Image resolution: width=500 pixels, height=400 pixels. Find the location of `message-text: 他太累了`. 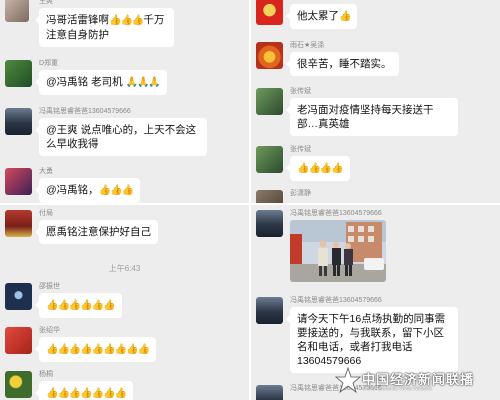

message-text: 他太累了 is located at coordinates (318, 16).